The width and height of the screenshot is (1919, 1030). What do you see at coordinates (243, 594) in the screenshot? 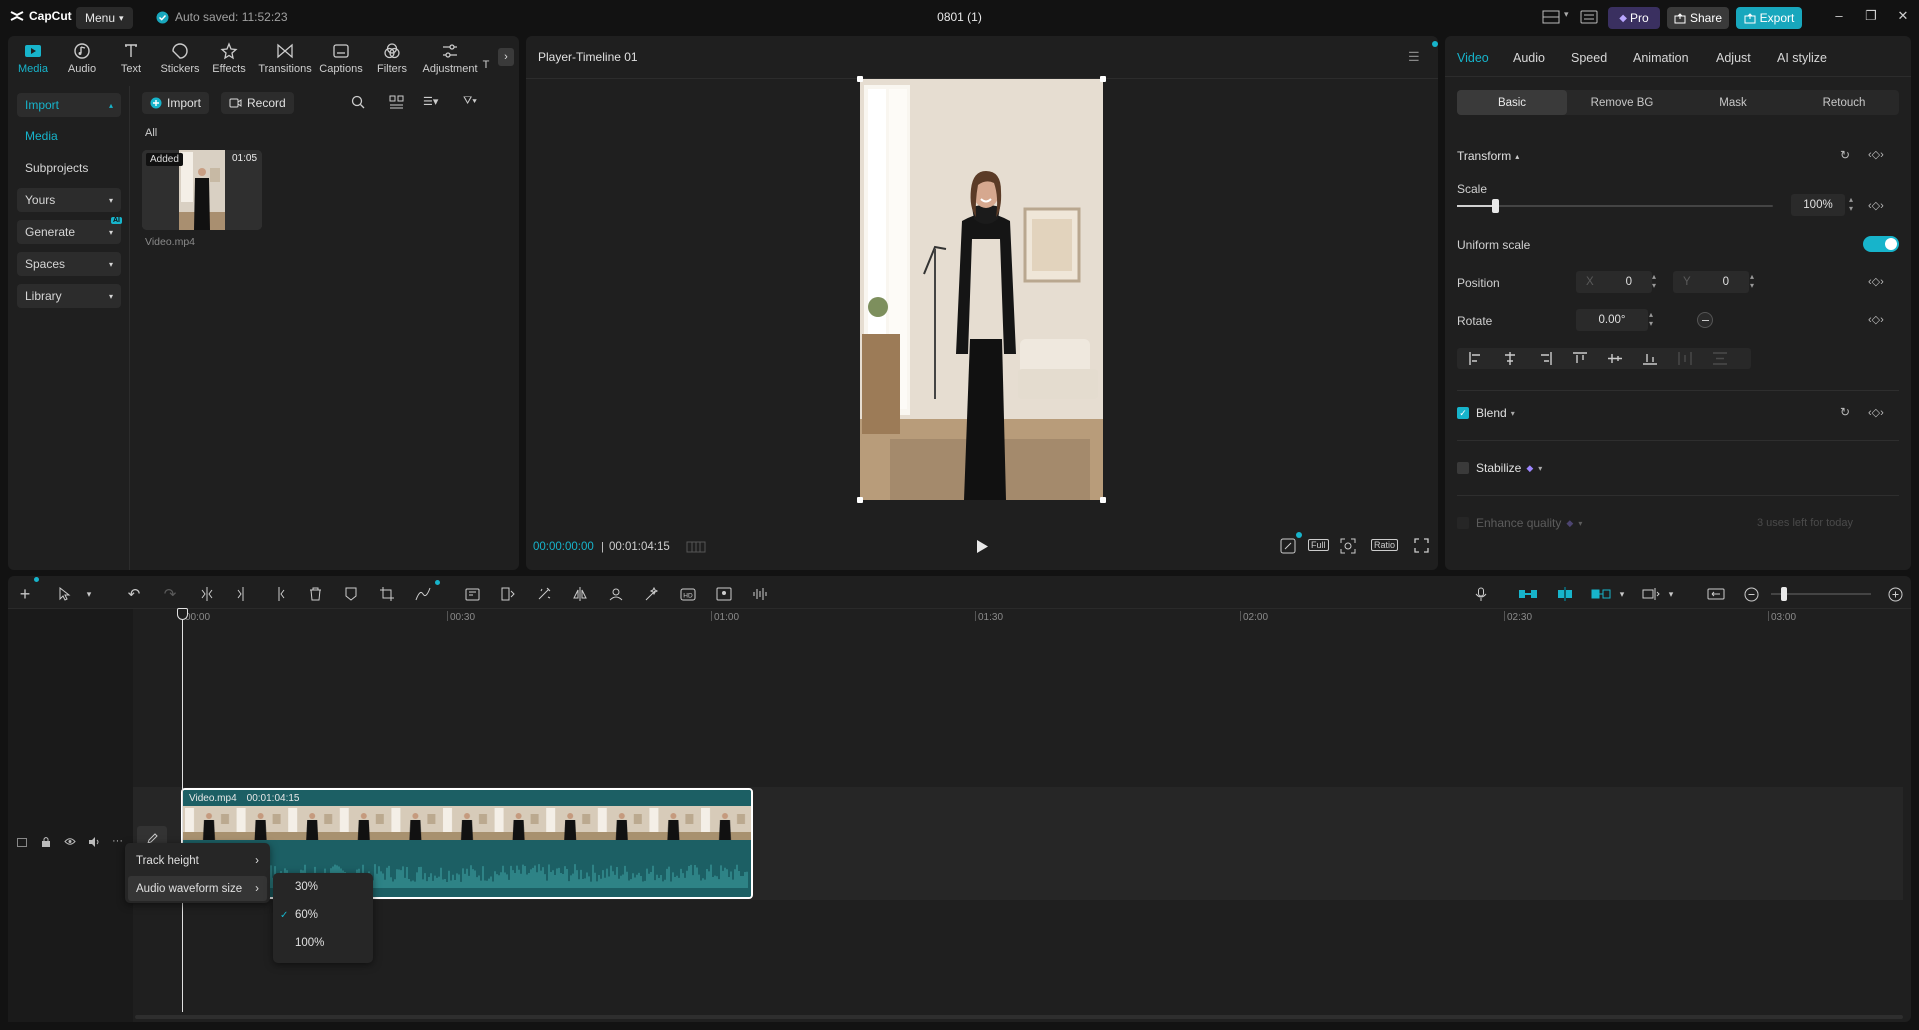
I see `split-left-icon` at bounding box center [243, 594].